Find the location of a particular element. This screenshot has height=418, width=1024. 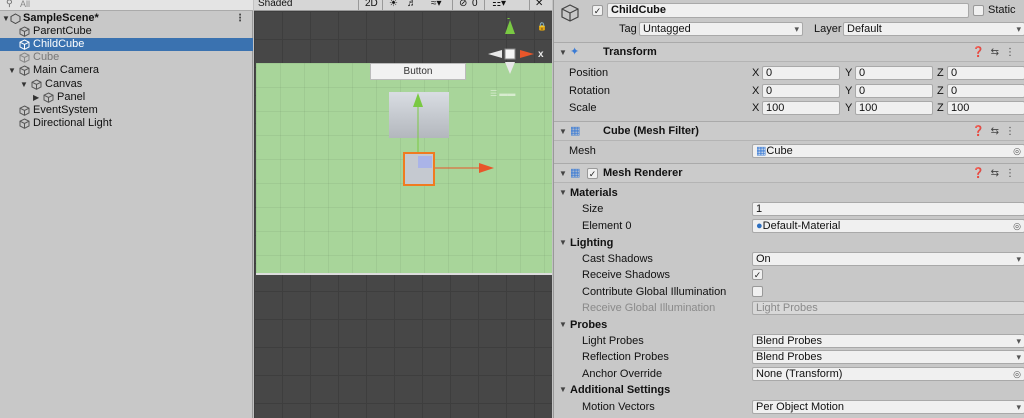

lock-icon: 🔒 is located at coordinates (542, 26).